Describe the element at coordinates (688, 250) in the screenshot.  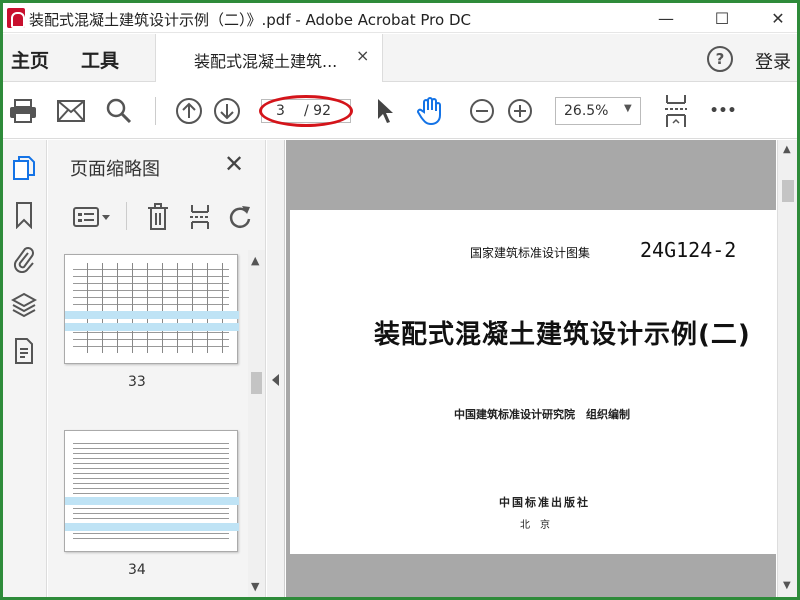
I see `atlas-code: 24G124-2` at that location.